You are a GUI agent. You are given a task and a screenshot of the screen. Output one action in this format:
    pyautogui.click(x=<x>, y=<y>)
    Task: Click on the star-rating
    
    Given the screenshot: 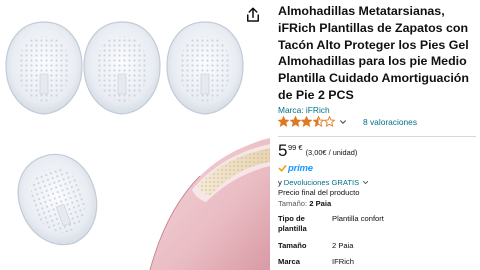 What is the action you would take?
    pyautogui.click(x=306, y=122)
    